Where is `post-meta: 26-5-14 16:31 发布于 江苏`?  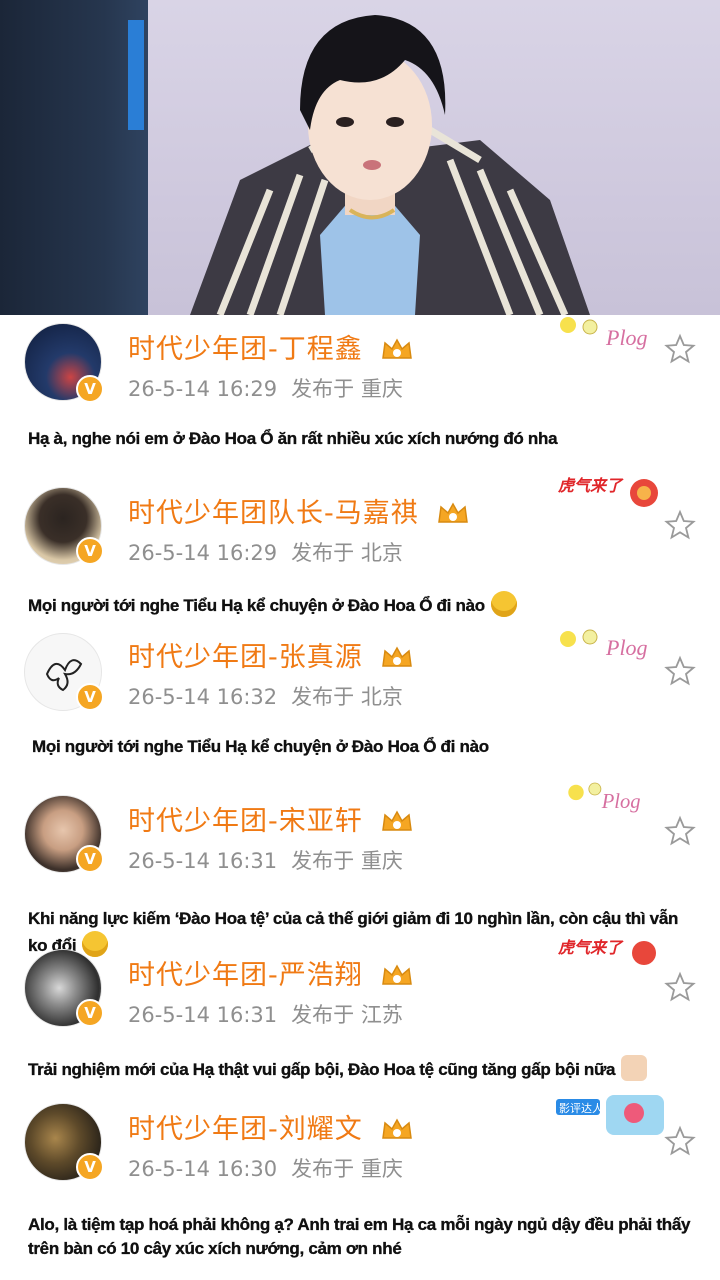
post-meta: 26-5-14 16:31 发布于 江苏 is located at coordinates (265, 1015).